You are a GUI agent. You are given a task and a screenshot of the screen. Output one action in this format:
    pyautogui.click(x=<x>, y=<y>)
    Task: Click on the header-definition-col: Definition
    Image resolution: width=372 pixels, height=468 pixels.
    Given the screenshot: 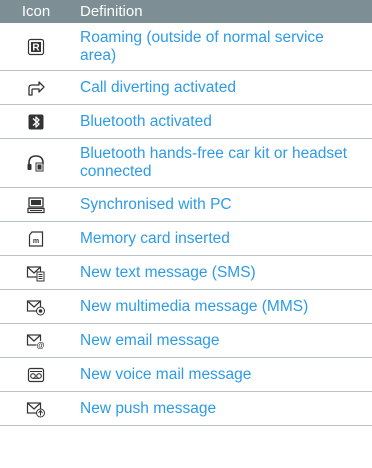 What is the action you would take?
    pyautogui.click(x=111, y=11)
    